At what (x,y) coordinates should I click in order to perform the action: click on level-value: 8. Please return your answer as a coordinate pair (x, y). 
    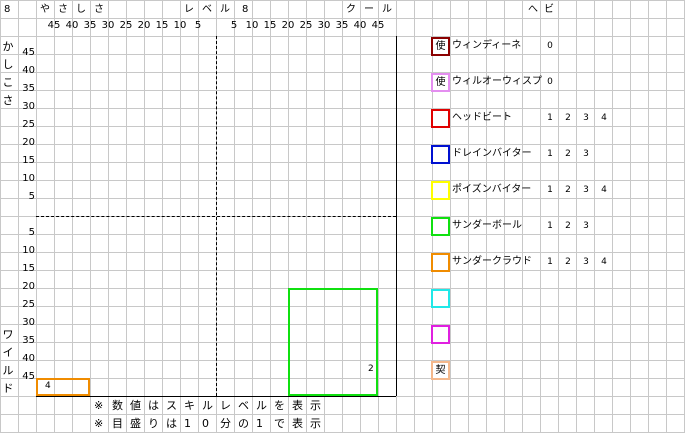
    Looking at the image, I should click on (245, 9).